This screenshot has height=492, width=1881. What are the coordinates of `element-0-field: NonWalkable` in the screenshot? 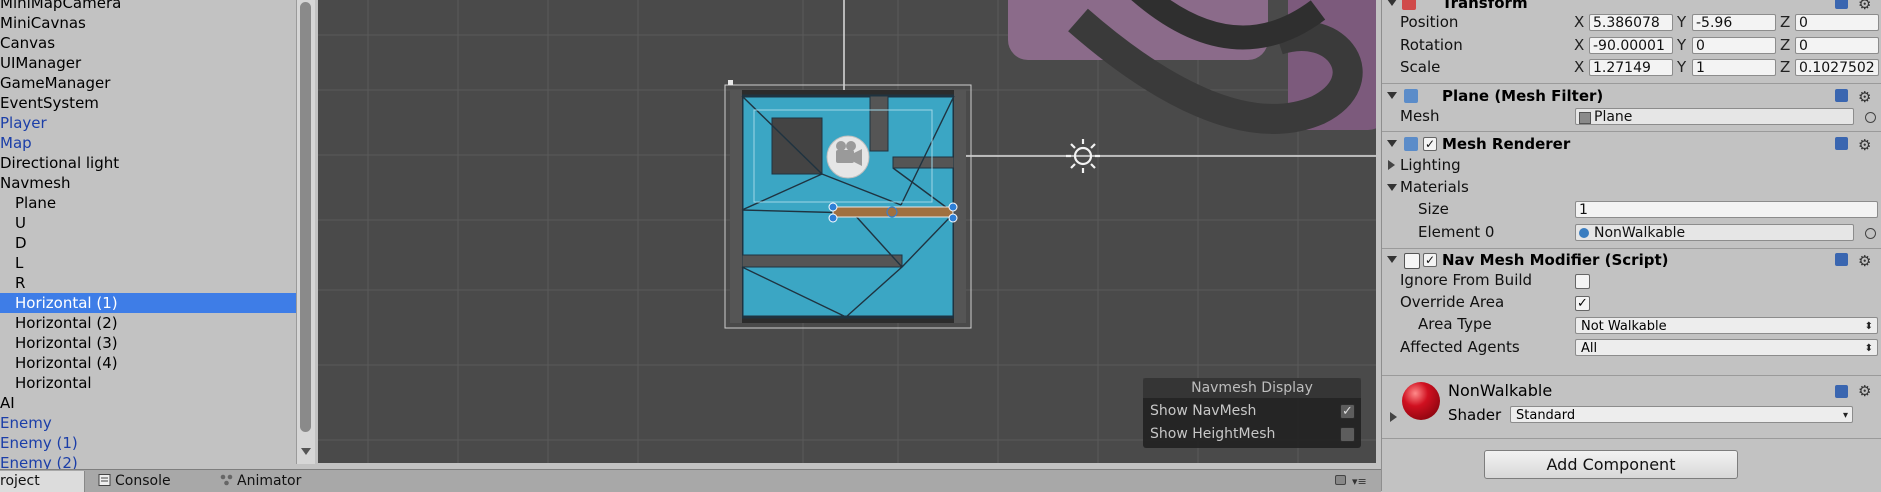 It's located at (1714, 232).